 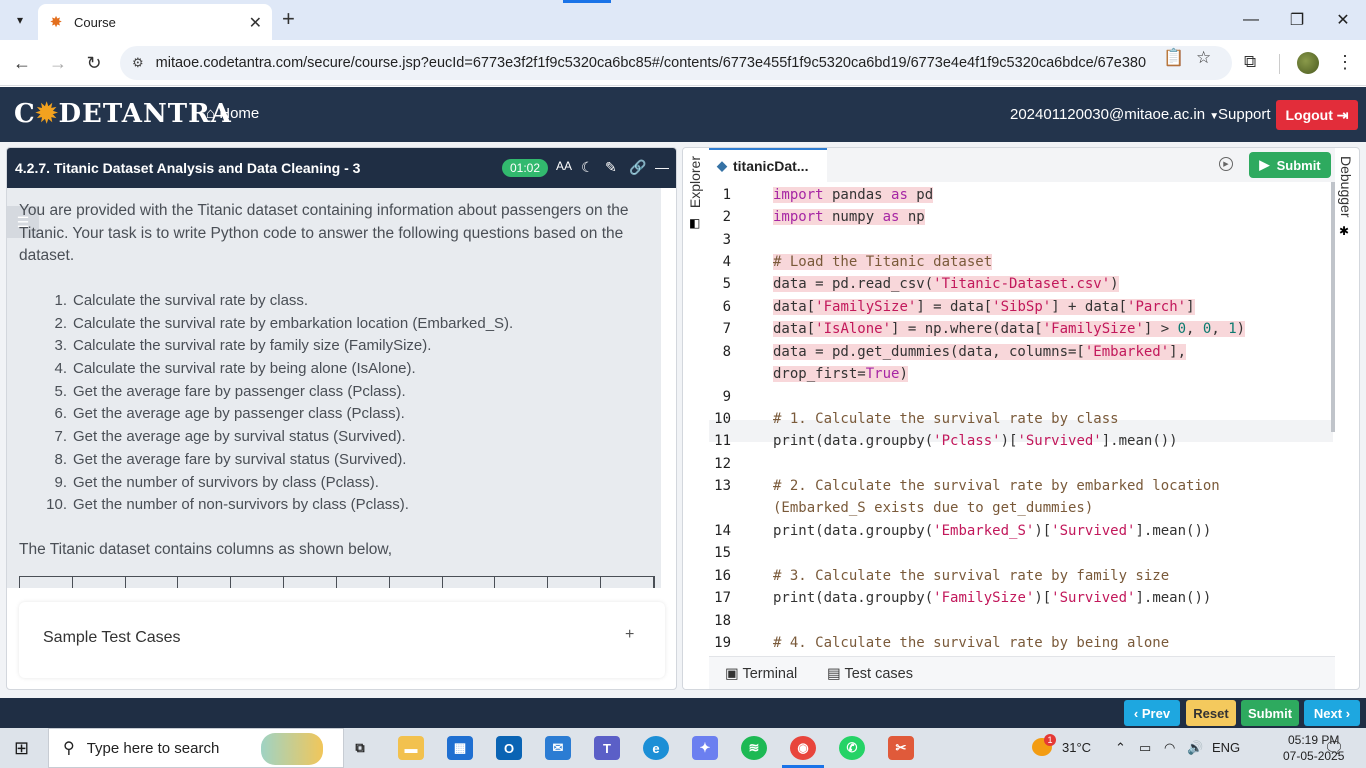 I want to click on question-item-number: 10., so click(x=56, y=505).